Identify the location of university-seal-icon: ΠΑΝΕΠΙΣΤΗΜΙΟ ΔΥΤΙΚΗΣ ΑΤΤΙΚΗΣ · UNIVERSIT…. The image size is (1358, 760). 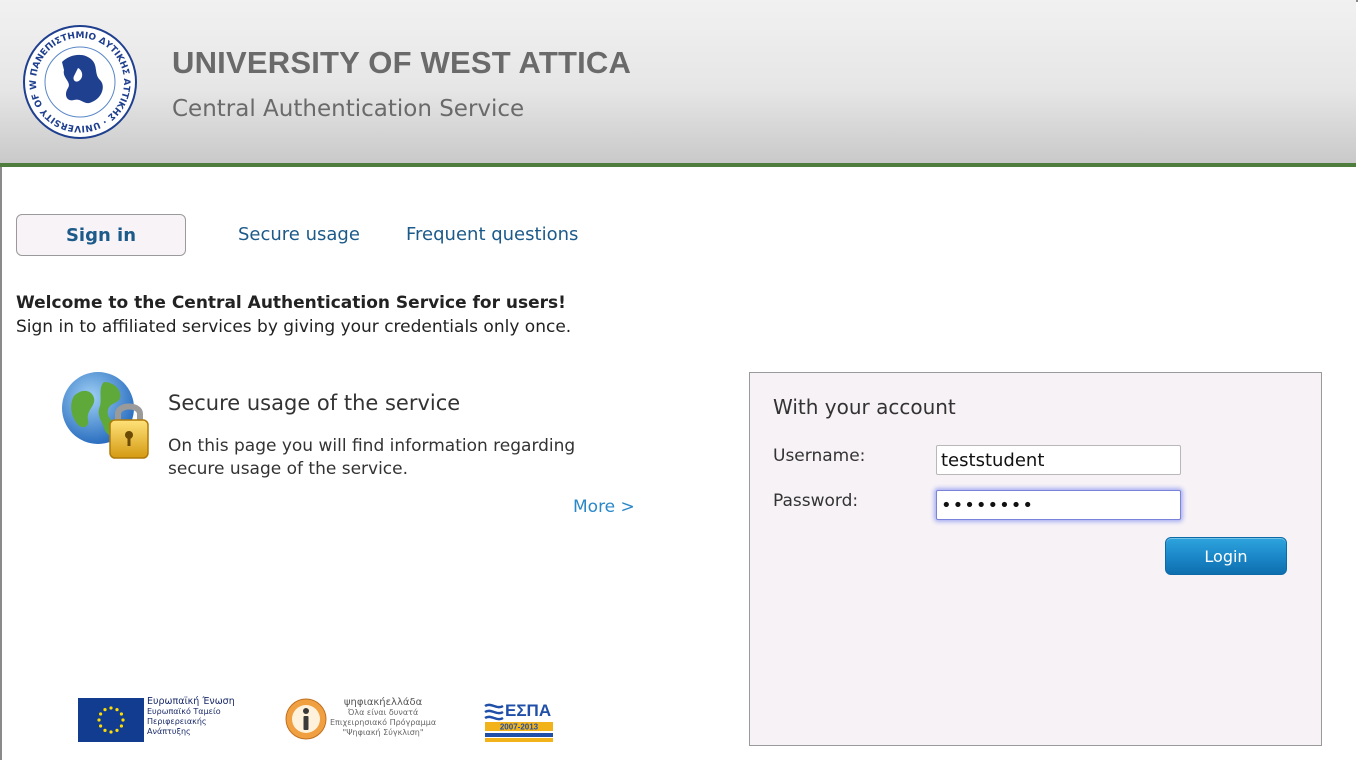
(79, 81).